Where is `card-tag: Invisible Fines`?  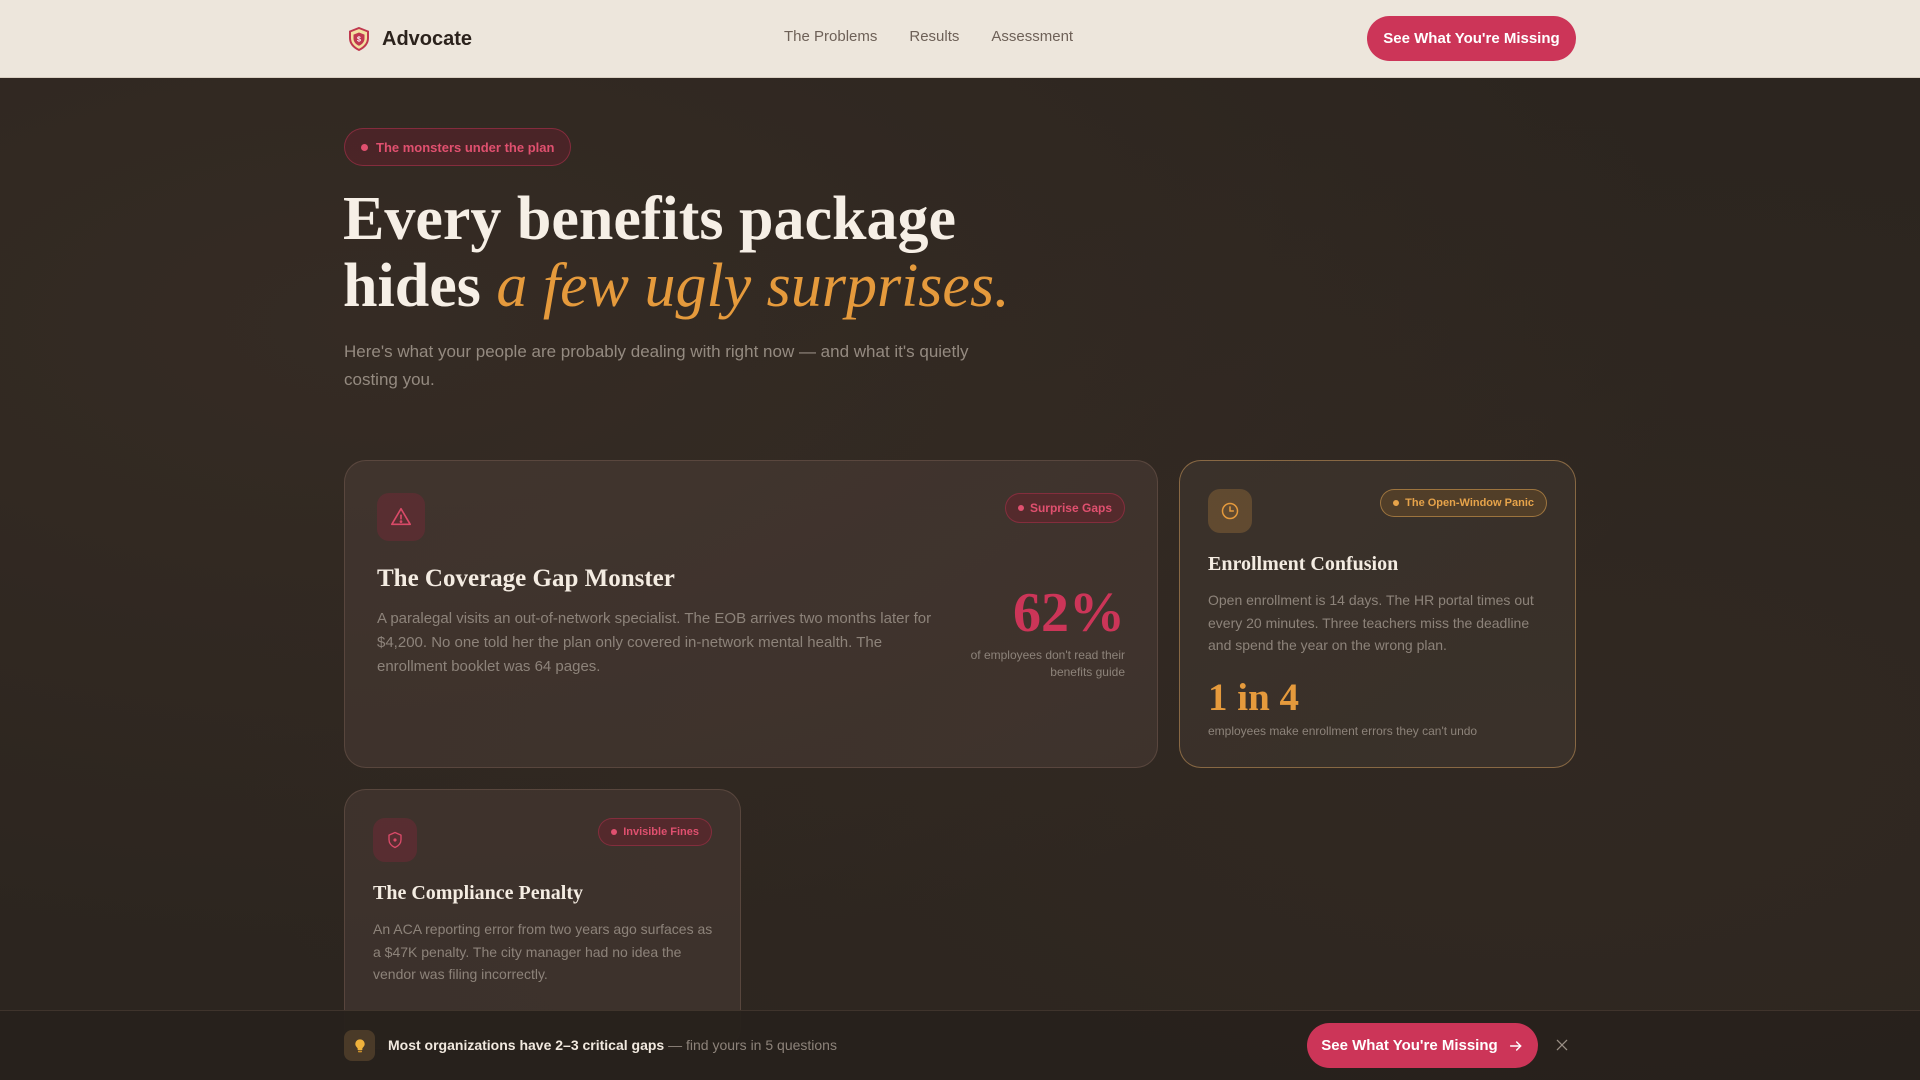 card-tag: Invisible Fines is located at coordinates (655, 832).